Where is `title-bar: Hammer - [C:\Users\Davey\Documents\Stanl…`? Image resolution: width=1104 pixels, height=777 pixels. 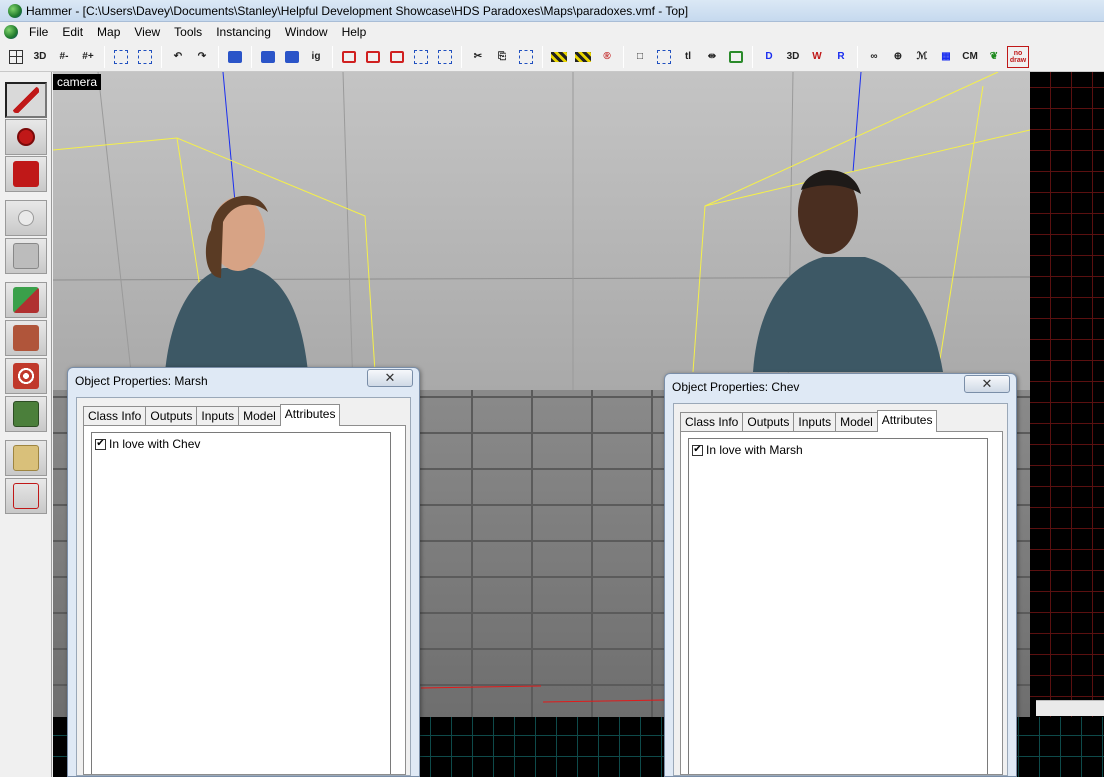 title-bar: Hammer - [C:\Users\Davey\Documents\Stanl… is located at coordinates (552, 11).